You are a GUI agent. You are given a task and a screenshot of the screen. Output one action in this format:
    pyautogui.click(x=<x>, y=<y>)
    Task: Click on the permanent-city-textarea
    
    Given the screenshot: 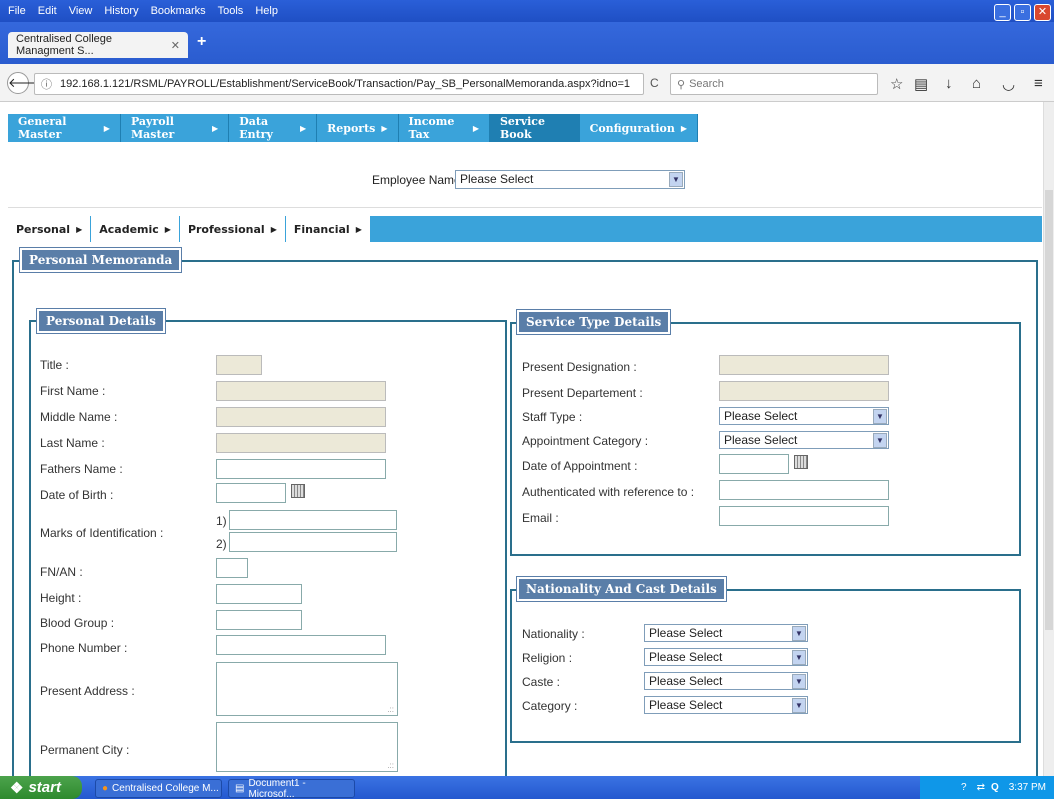 What is the action you would take?
    pyautogui.click(x=307, y=747)
    